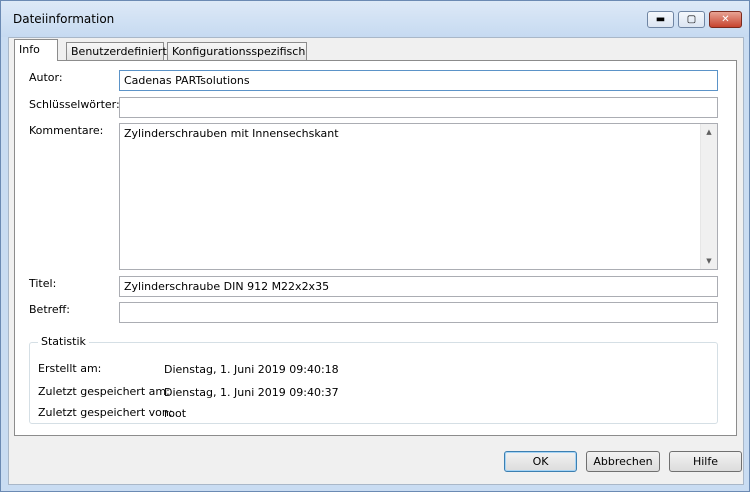  Describe the element at coordinates (104, 391) in the screenshot. I see `saved-label: Zuletzt gespeichert am:` at that location.